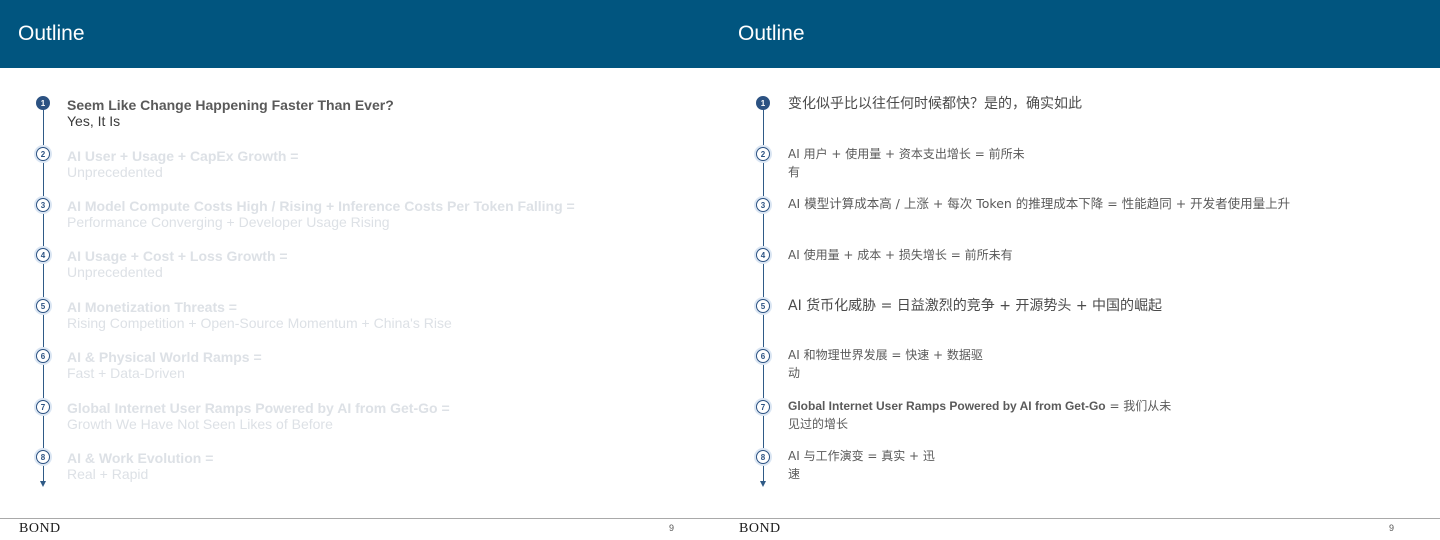  What do you see at coordinates (367, 466) in the screenshot?
I see `outline-item-8: AI & Work Evolution = Real + Rapid` at bounding box center [367, 466].